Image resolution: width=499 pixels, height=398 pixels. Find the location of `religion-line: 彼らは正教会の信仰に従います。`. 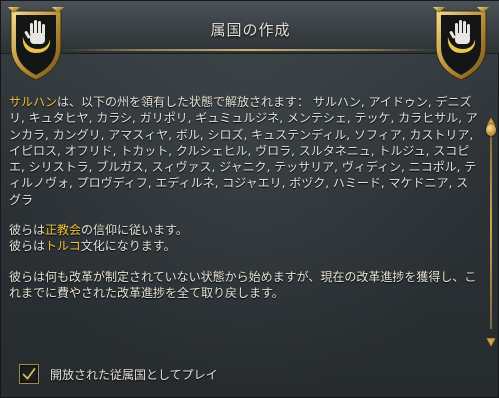

religion-line: 彼らは正教会の信仰に従います。 is located at coordinates (244, 230).